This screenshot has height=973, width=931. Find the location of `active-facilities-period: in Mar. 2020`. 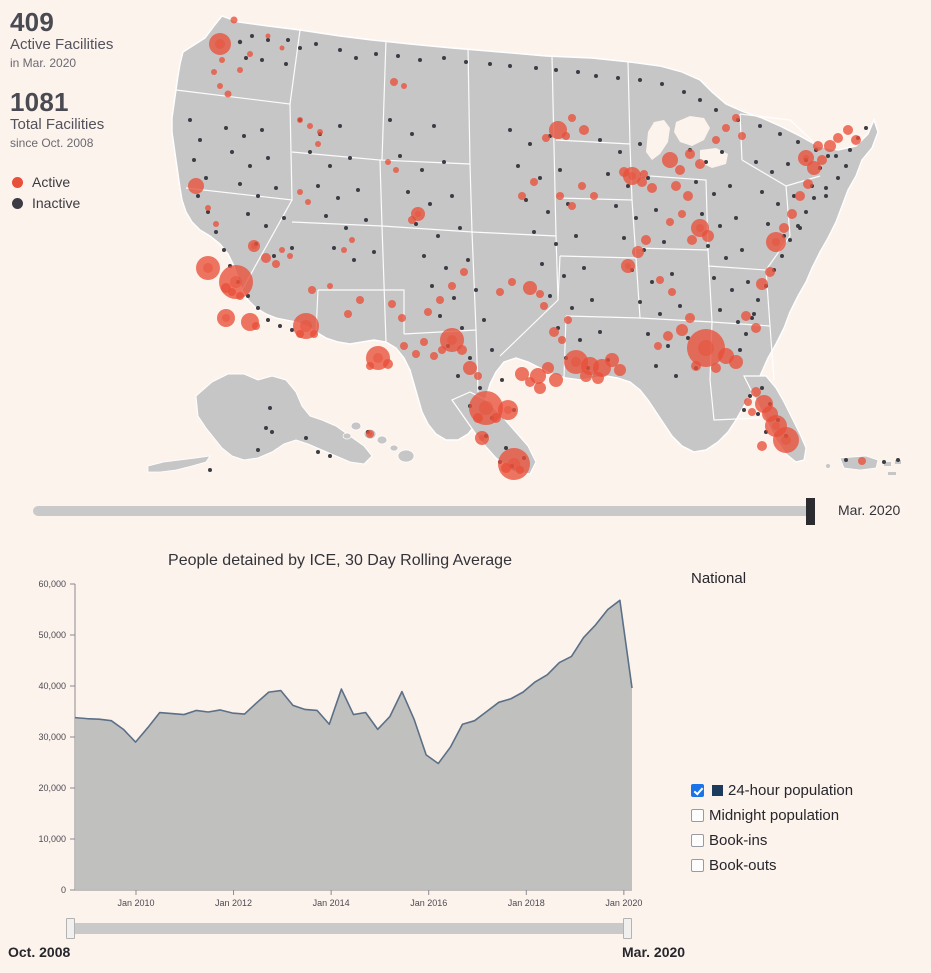

active-facilities-period: in Mar. 2020 is located at coordinates (43, 62).